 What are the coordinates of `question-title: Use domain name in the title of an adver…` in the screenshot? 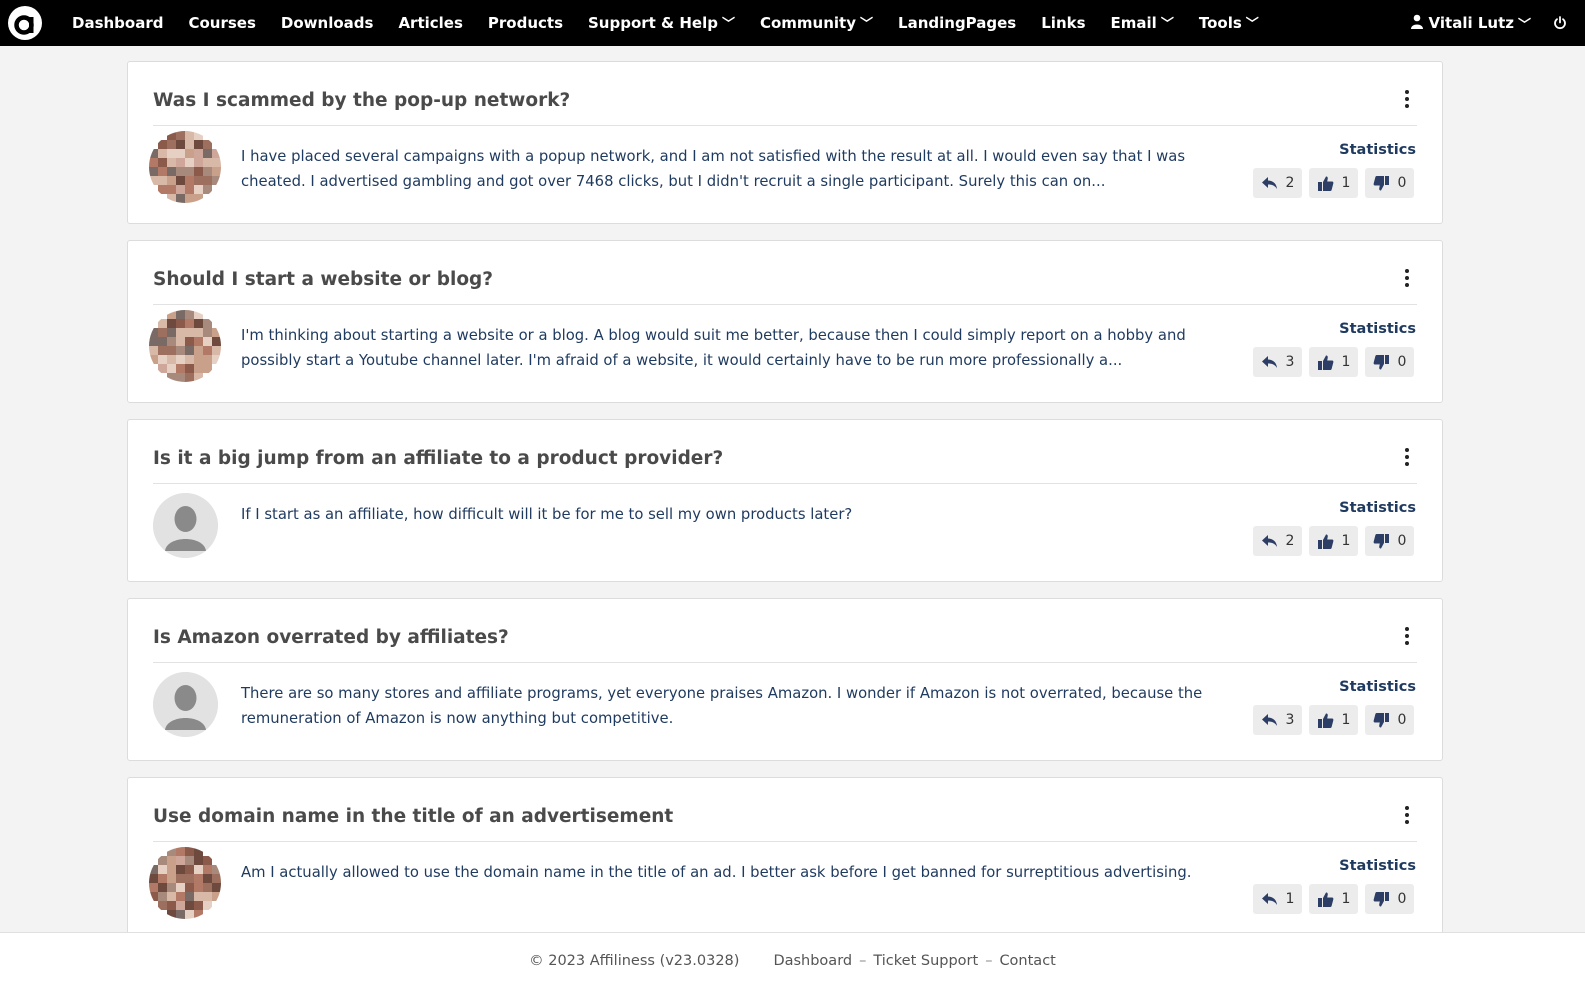 It's located at (413, 816).